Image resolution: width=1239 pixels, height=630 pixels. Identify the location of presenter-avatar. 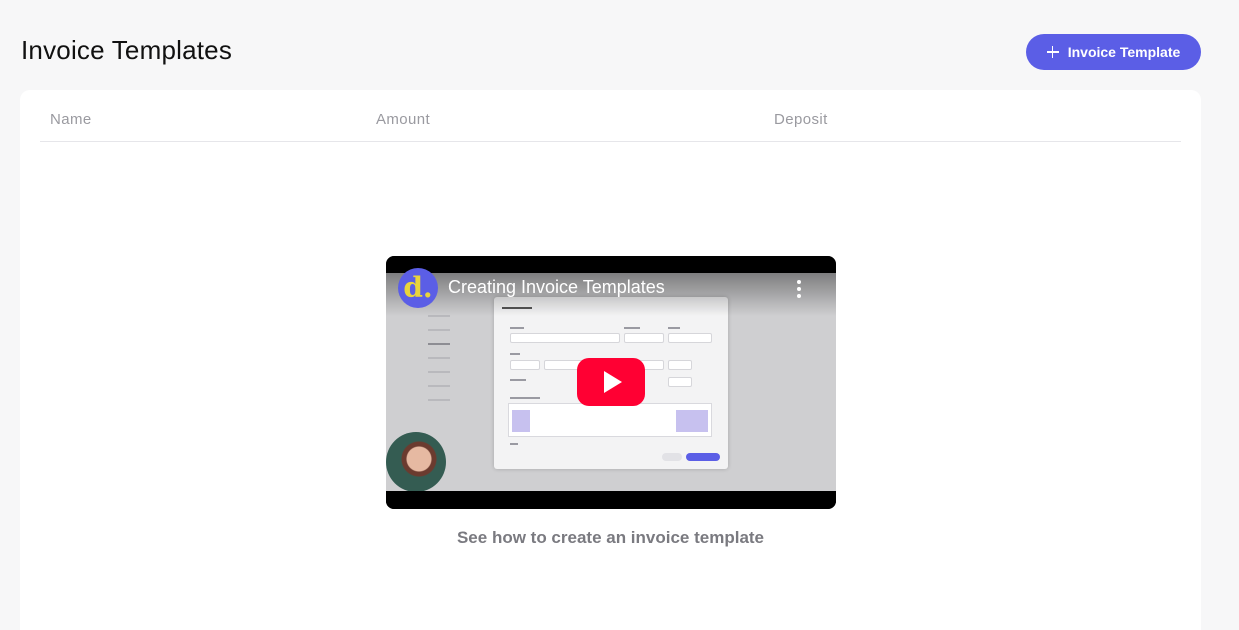
(416, 462).